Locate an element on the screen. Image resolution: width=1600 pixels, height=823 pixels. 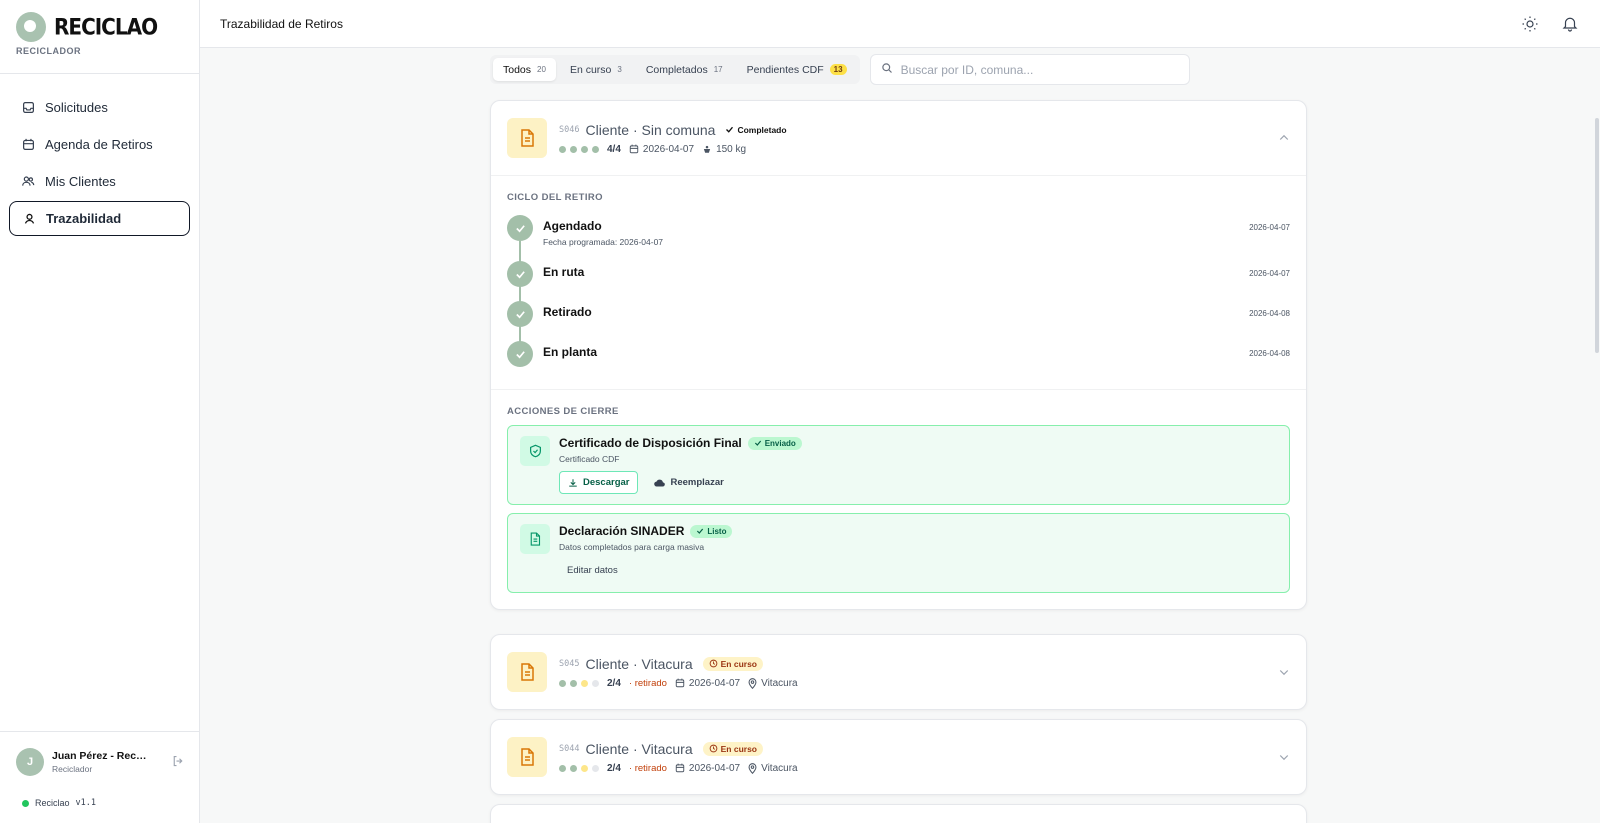
action-subtitle: Datos completados para carga masiva is located at coordinates (632, 547).